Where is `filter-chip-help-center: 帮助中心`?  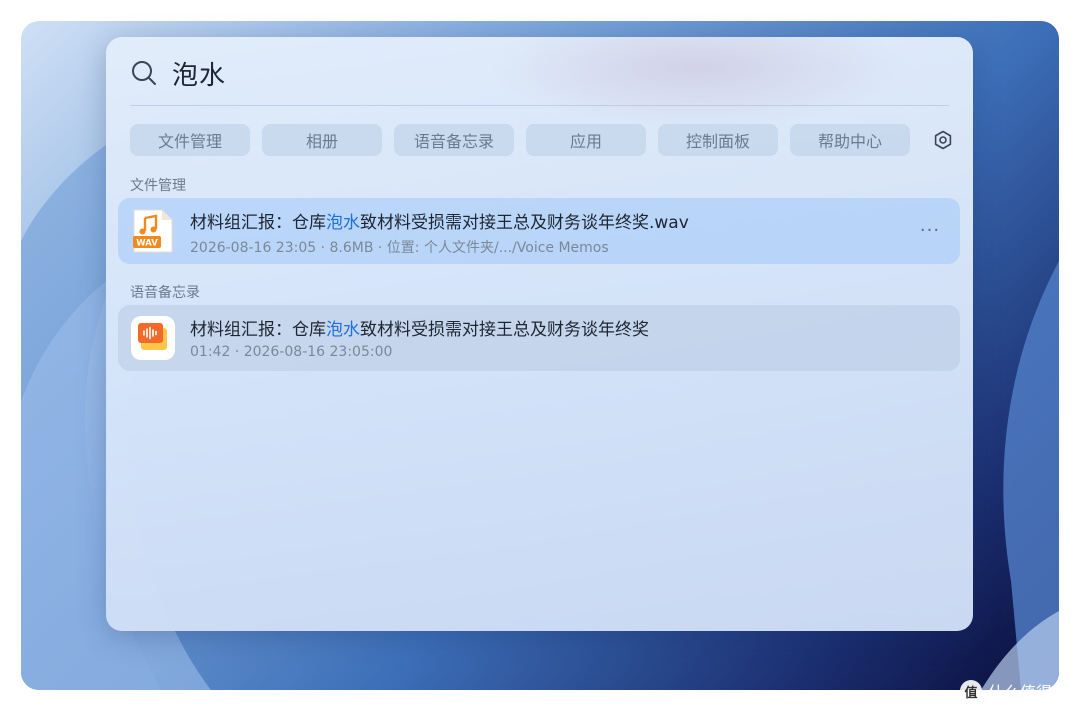
filter-chip-help-center: 帮助中心 is located at coordinates (850, 140).